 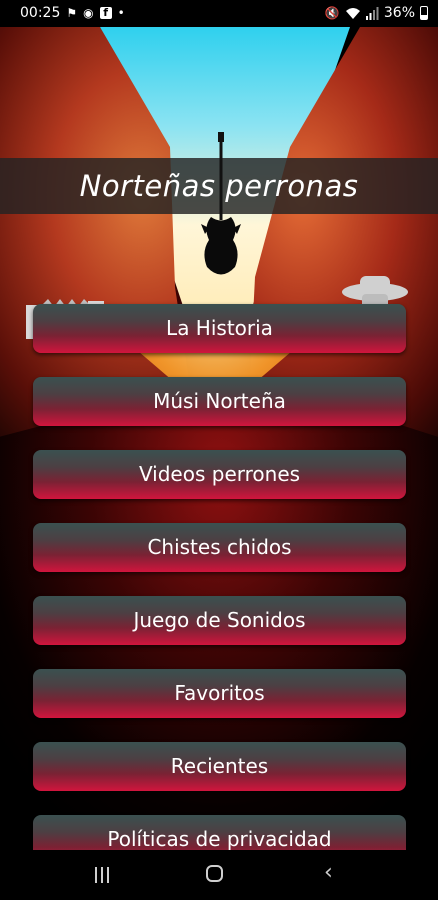 I want to click on flag-icon: ⚑, so click(x=72, y=13).